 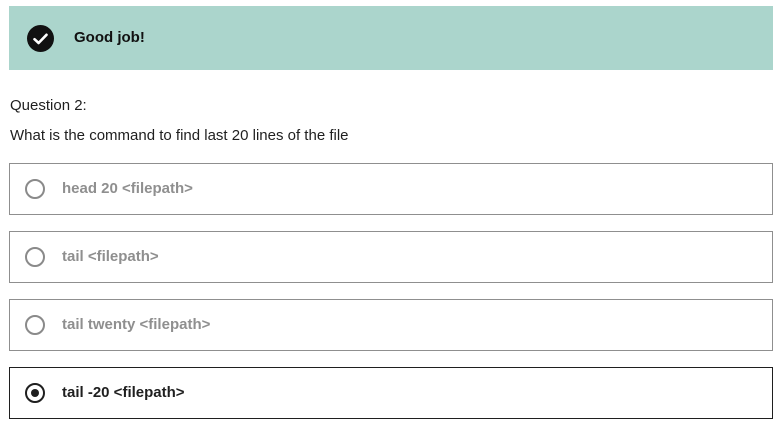 I want to click on answer-option: head 20 <filepath>, so click(x=391, y=189).